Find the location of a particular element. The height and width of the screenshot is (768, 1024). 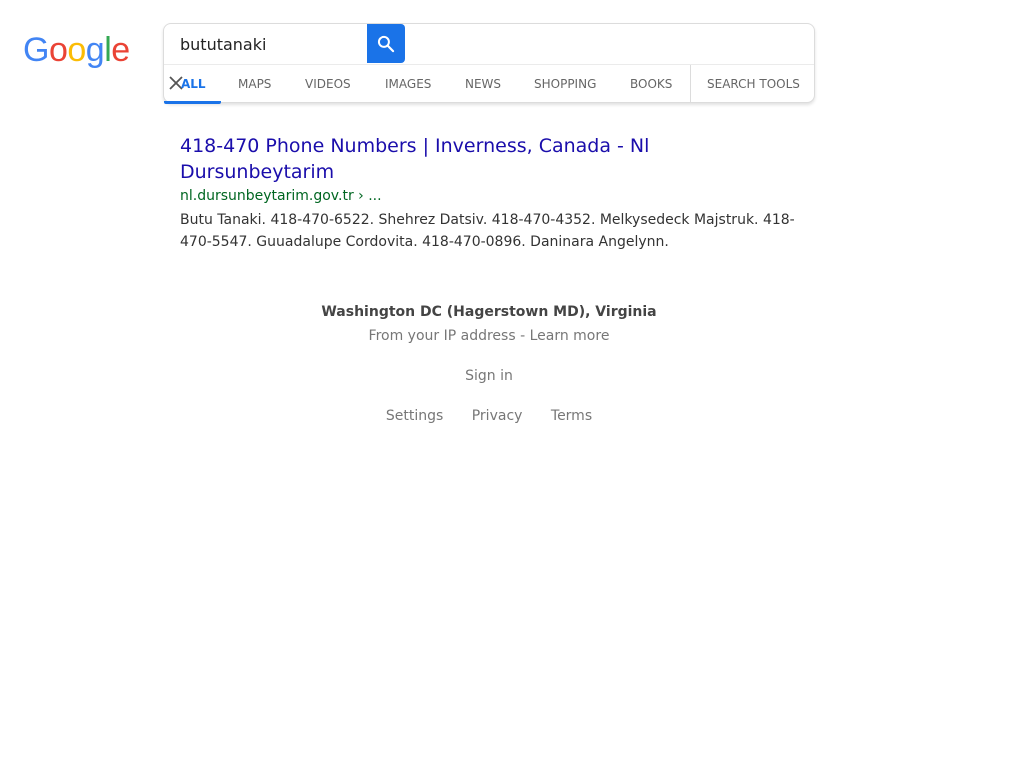

tab-news: NEWS is located at coordinates (483, 84).